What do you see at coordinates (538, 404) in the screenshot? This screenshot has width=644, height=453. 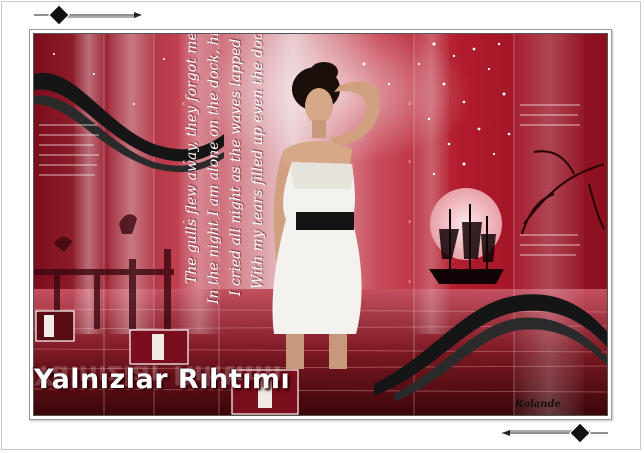 I see `artist-signature: Rolande` at bounding box center [538, 404].